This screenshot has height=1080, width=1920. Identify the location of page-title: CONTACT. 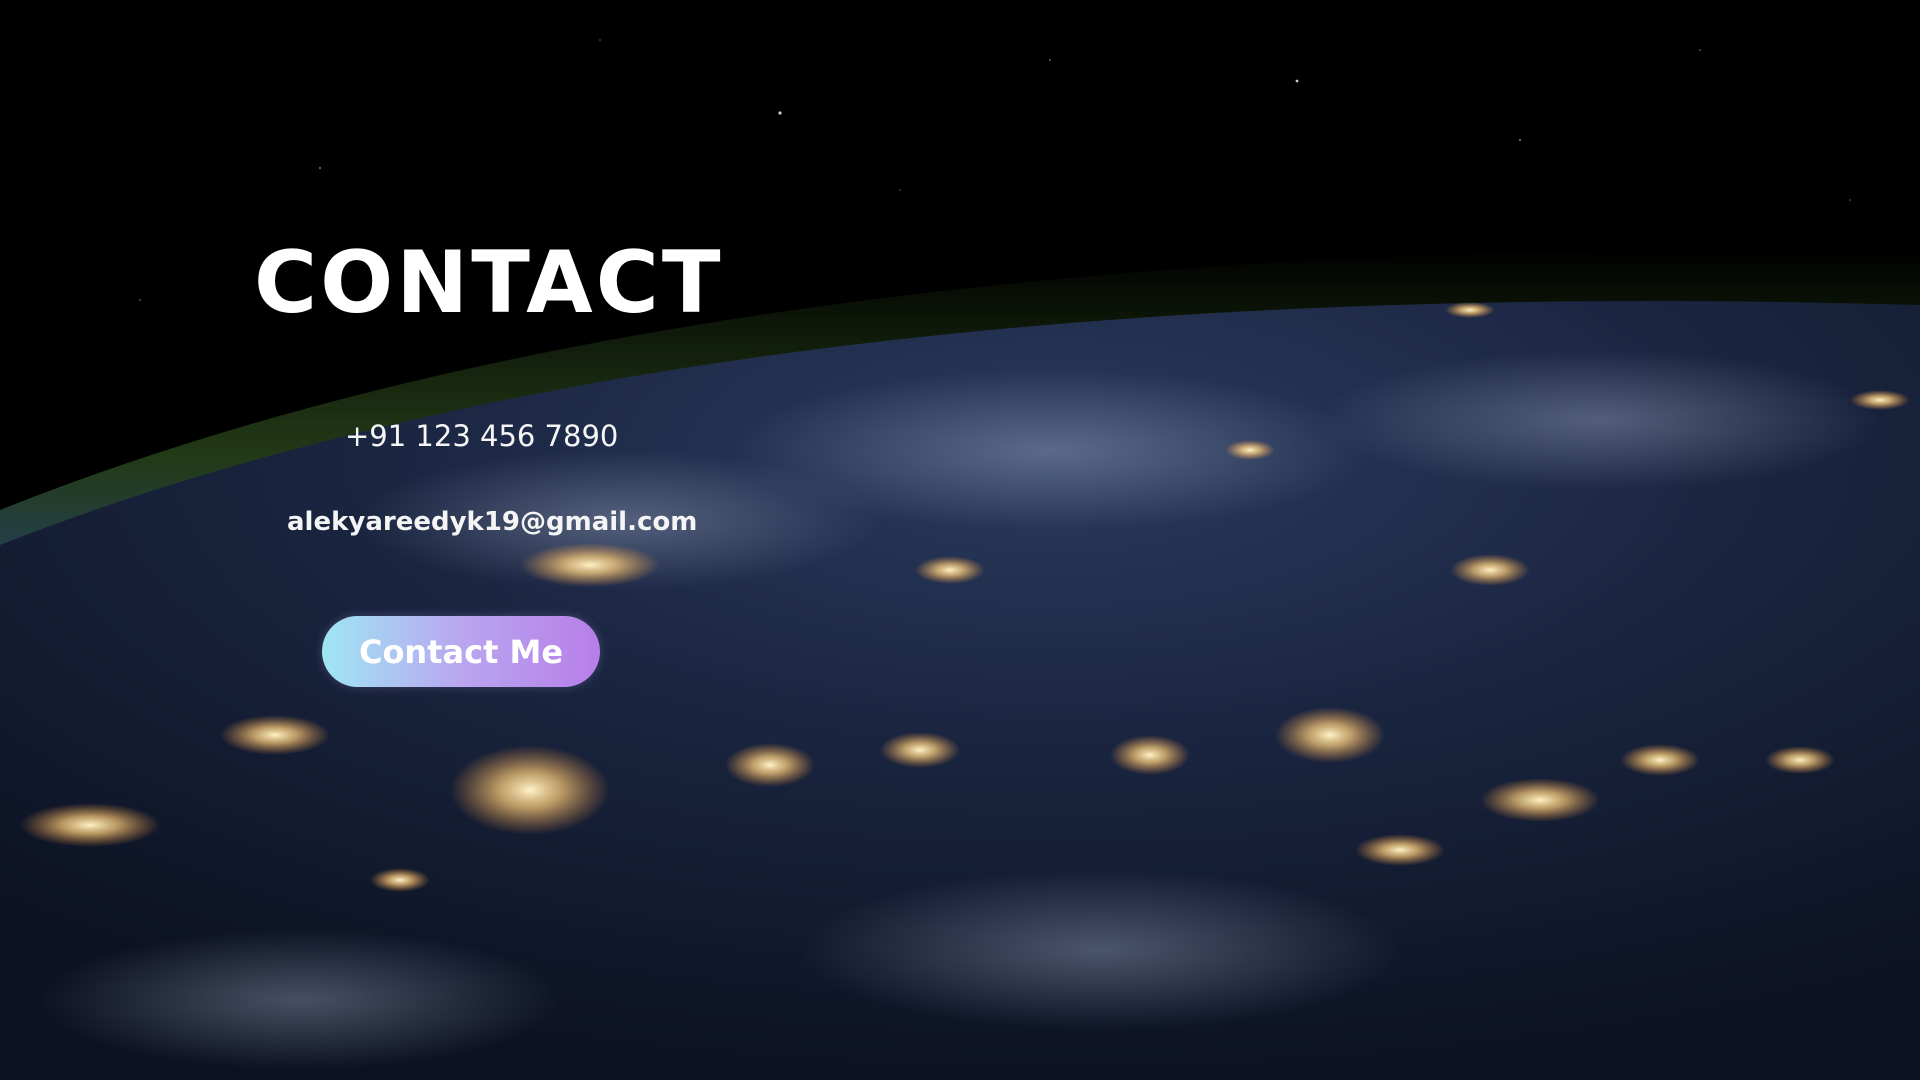
(489, 283).